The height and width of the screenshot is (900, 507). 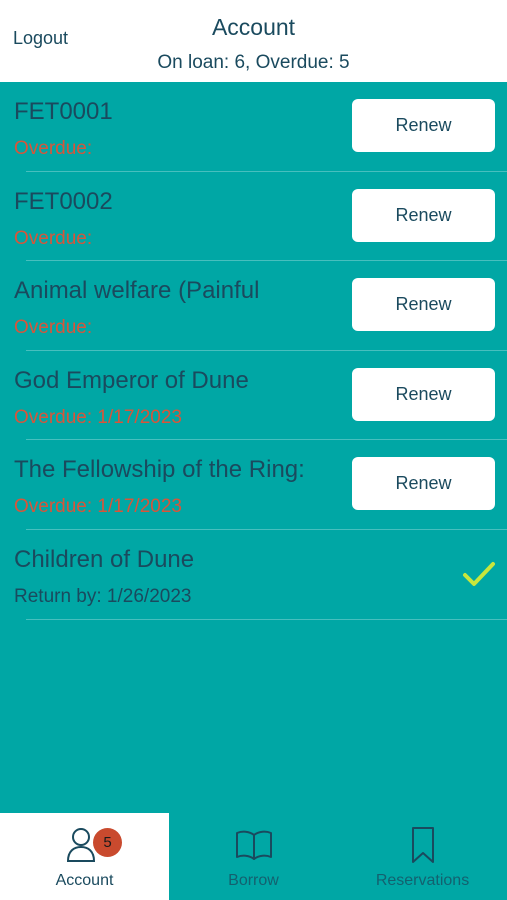 What do you see at coordinates (422, 845) in the screenshot?
I see `bookmark-icon` at bounding box center [422, 845].